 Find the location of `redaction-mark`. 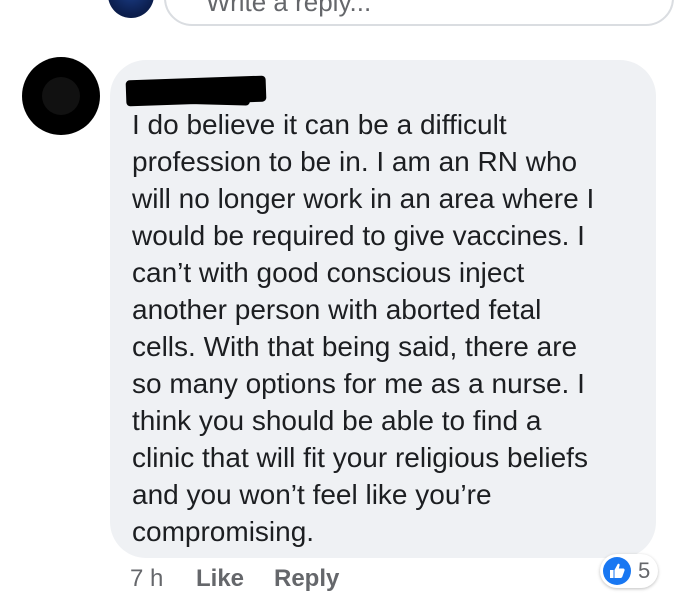

redaction-mark is located at coordinates (190, 96).